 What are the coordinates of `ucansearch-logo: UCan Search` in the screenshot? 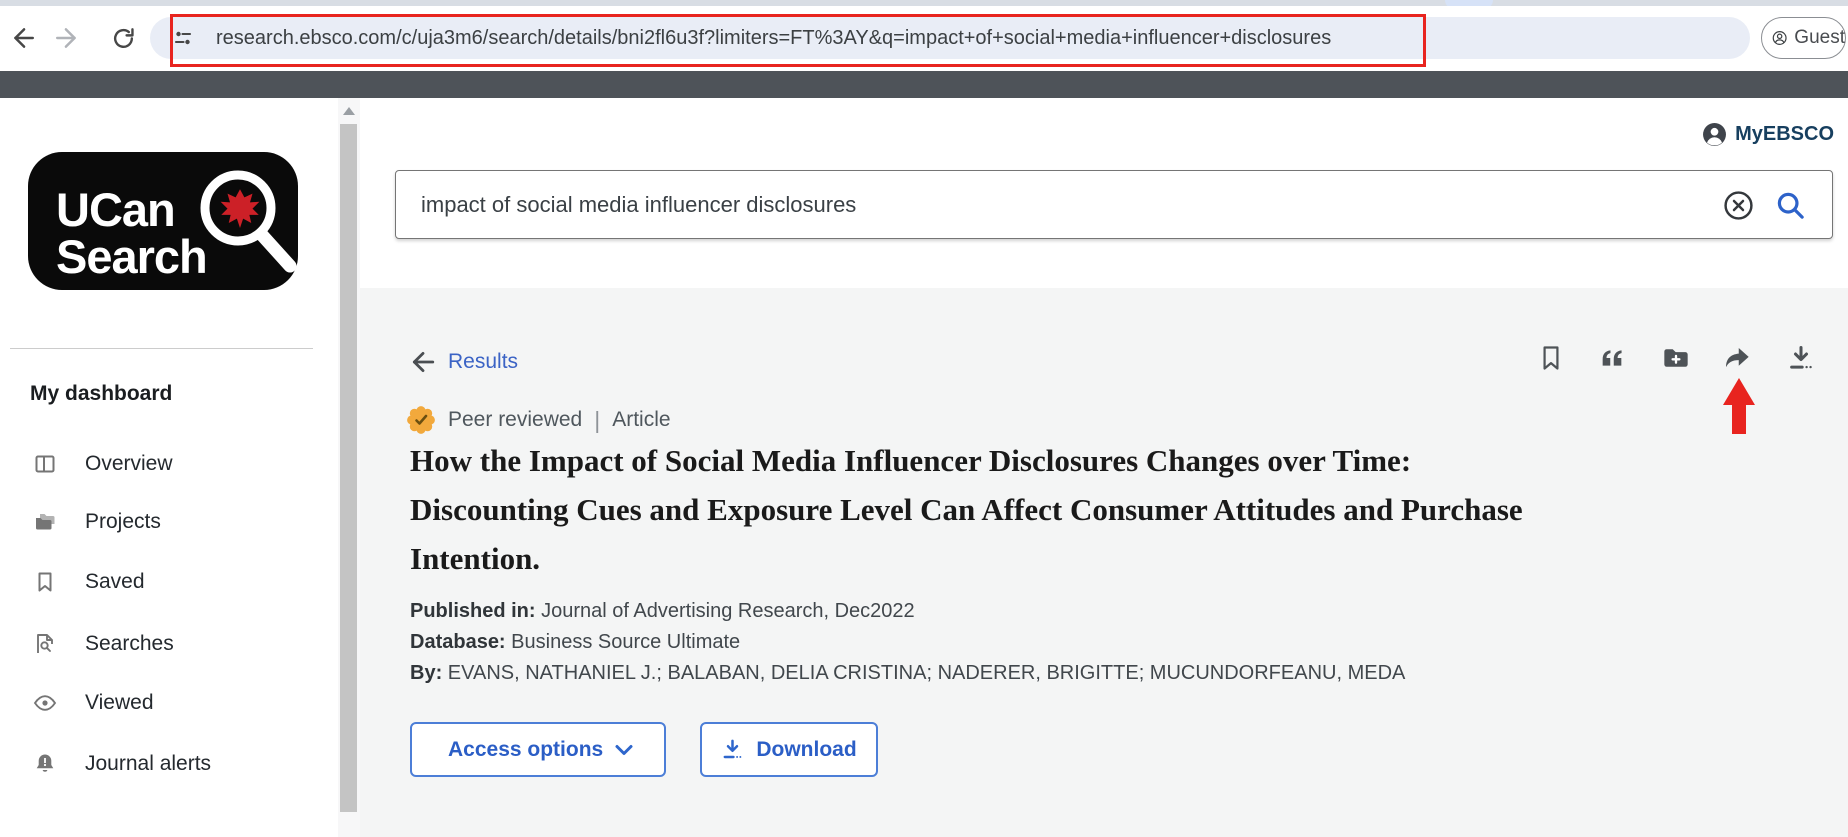 It's located at (163, 221).